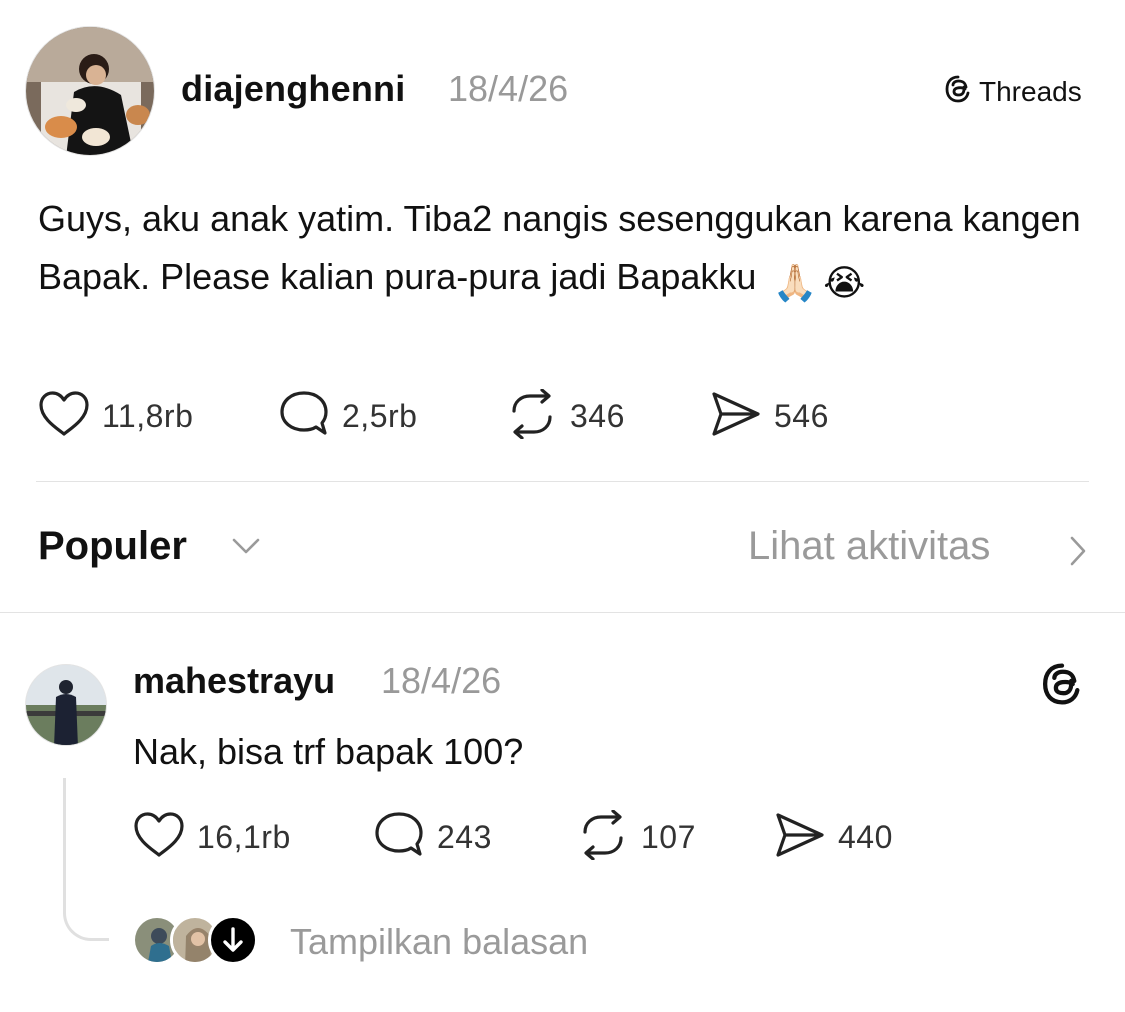 This screenshot has width=1125, height=1012. What do you see at coordinates (668, 837) in the screenshot?
I see `repost-count: 107` at bounding box center [668, 837].